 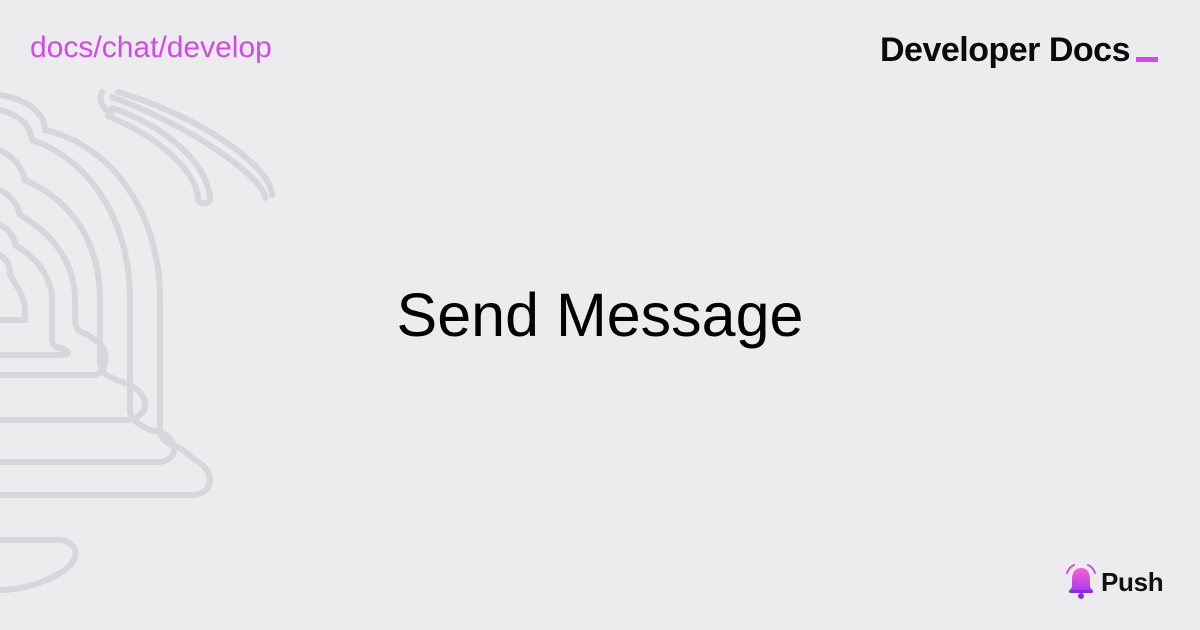 What do you see at coordinates (1132, 582) in the screenshot?
I see `logo-label: Push` at bounding box center [1132, 582].